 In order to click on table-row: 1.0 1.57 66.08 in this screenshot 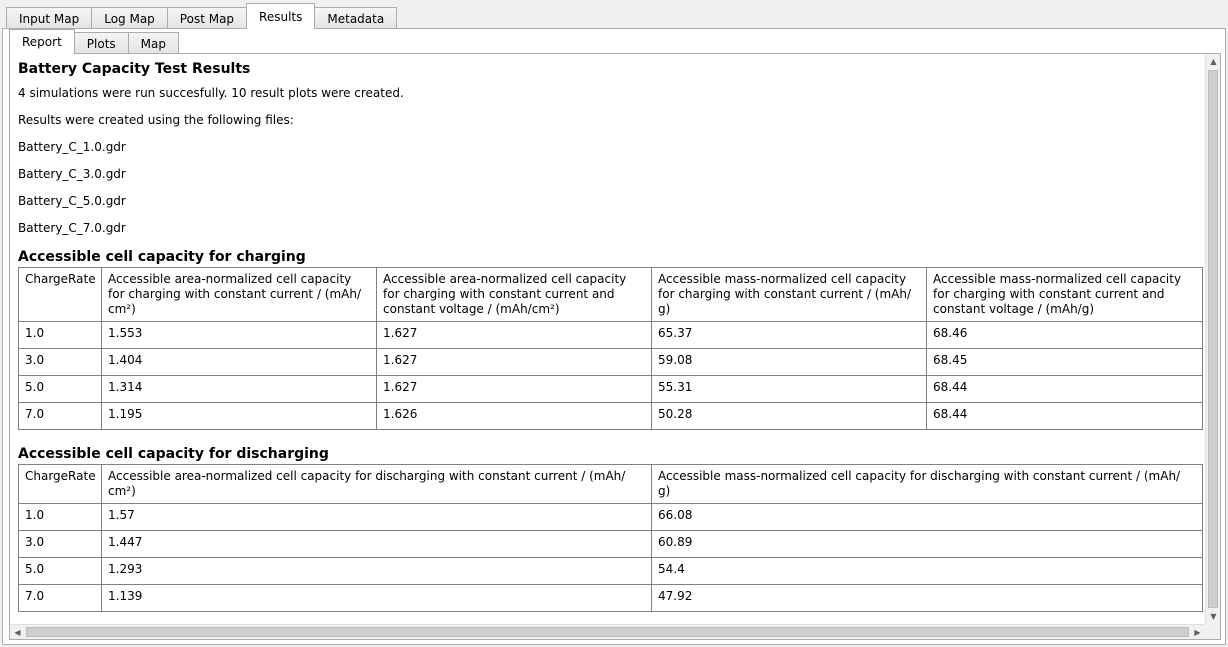, I will do `click(610, 517)`.